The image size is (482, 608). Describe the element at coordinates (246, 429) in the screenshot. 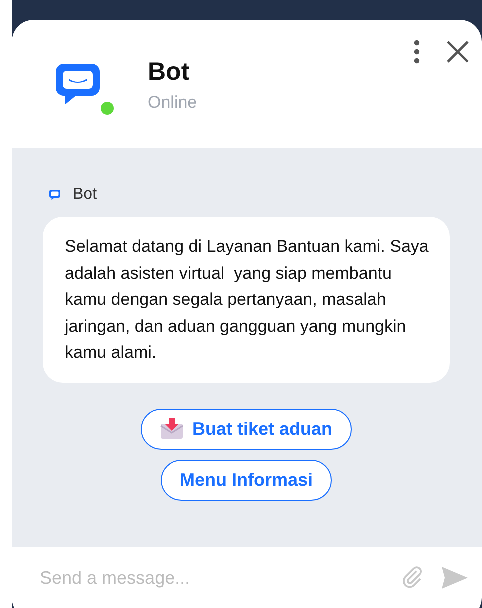

I see `quick-reply-button: Buat tiket aduan` at that location.